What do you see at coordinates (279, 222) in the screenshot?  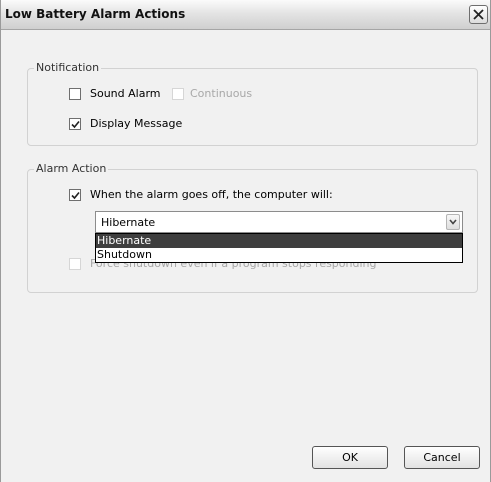 I see `action-select: Hibernate` at bounding box center [279, 222].